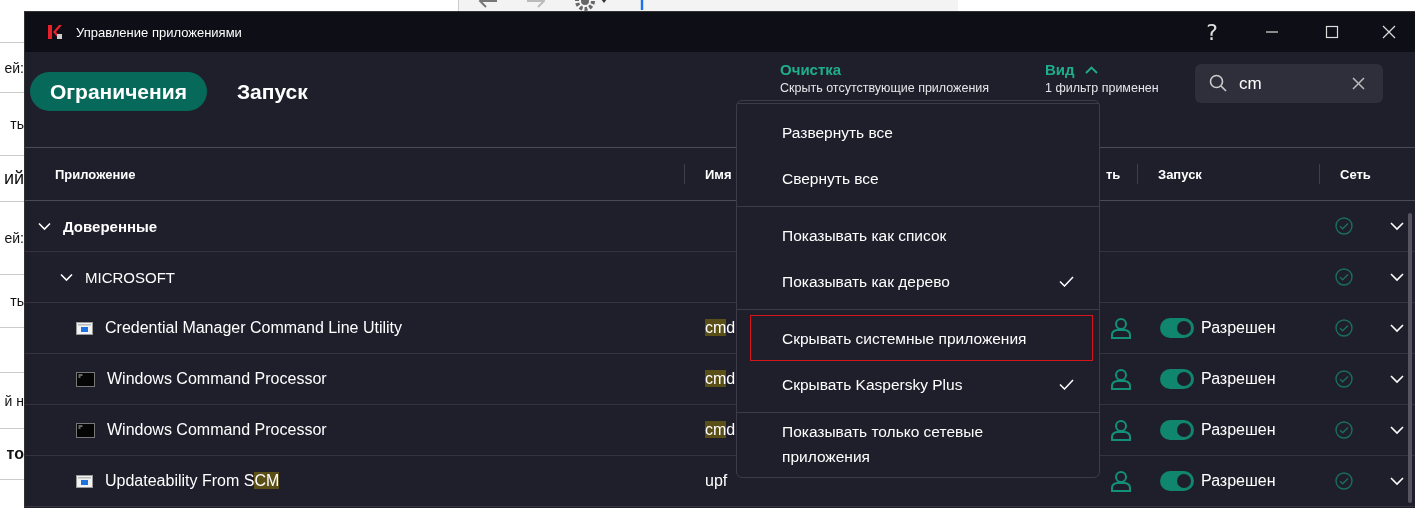  I want to click on column-header: Сеть, so click(1345, 174).